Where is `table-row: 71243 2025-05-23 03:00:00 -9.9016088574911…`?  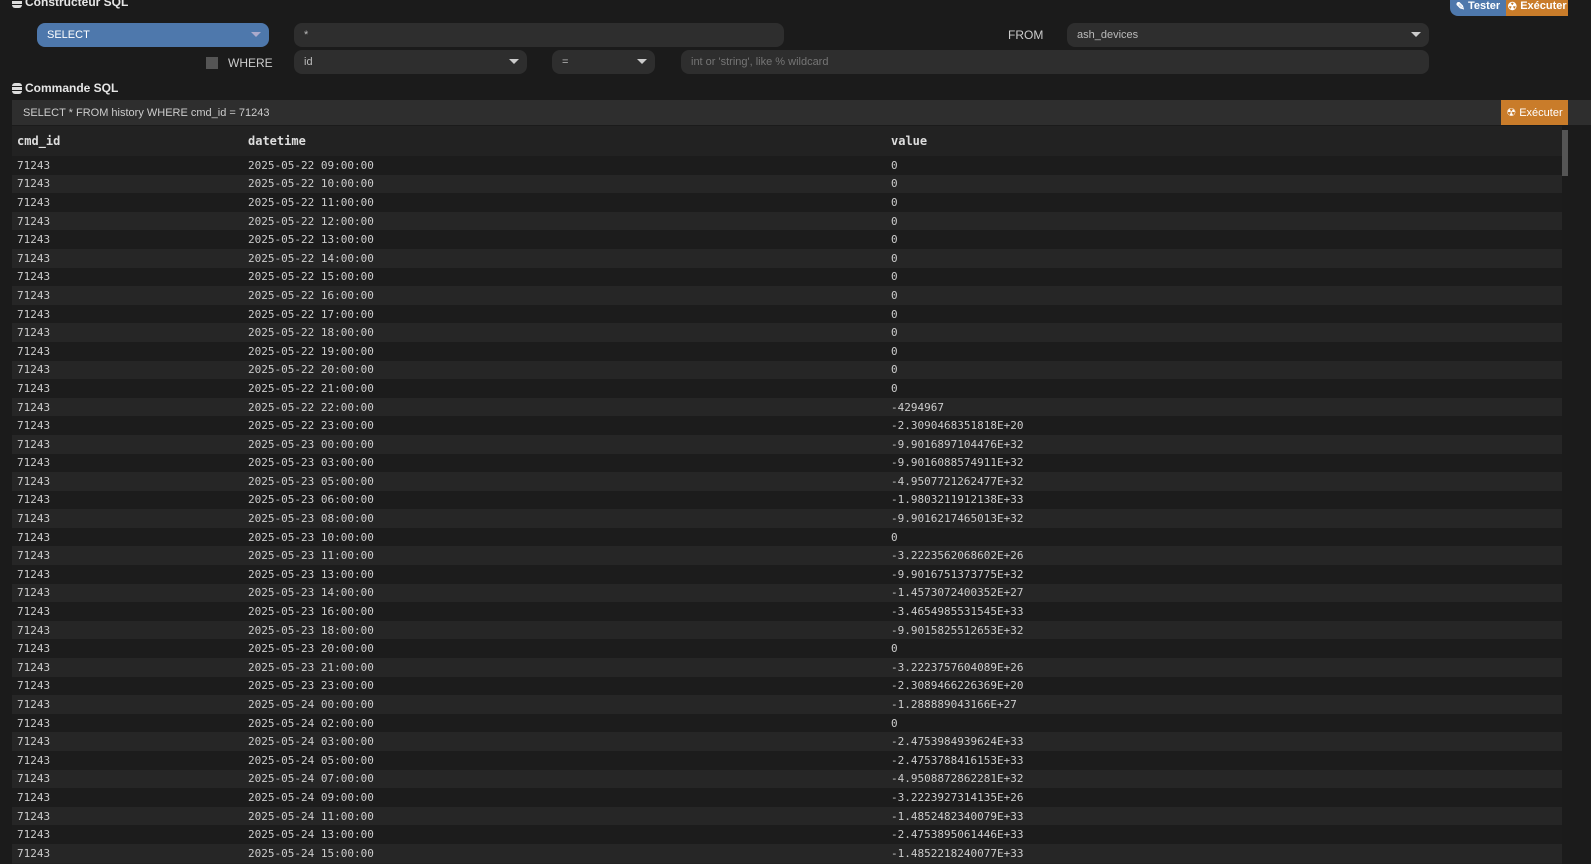
table-row: 71243 2025-05-23 03:00:00 -9.9016088574911… is located at coordinates (787, 463).